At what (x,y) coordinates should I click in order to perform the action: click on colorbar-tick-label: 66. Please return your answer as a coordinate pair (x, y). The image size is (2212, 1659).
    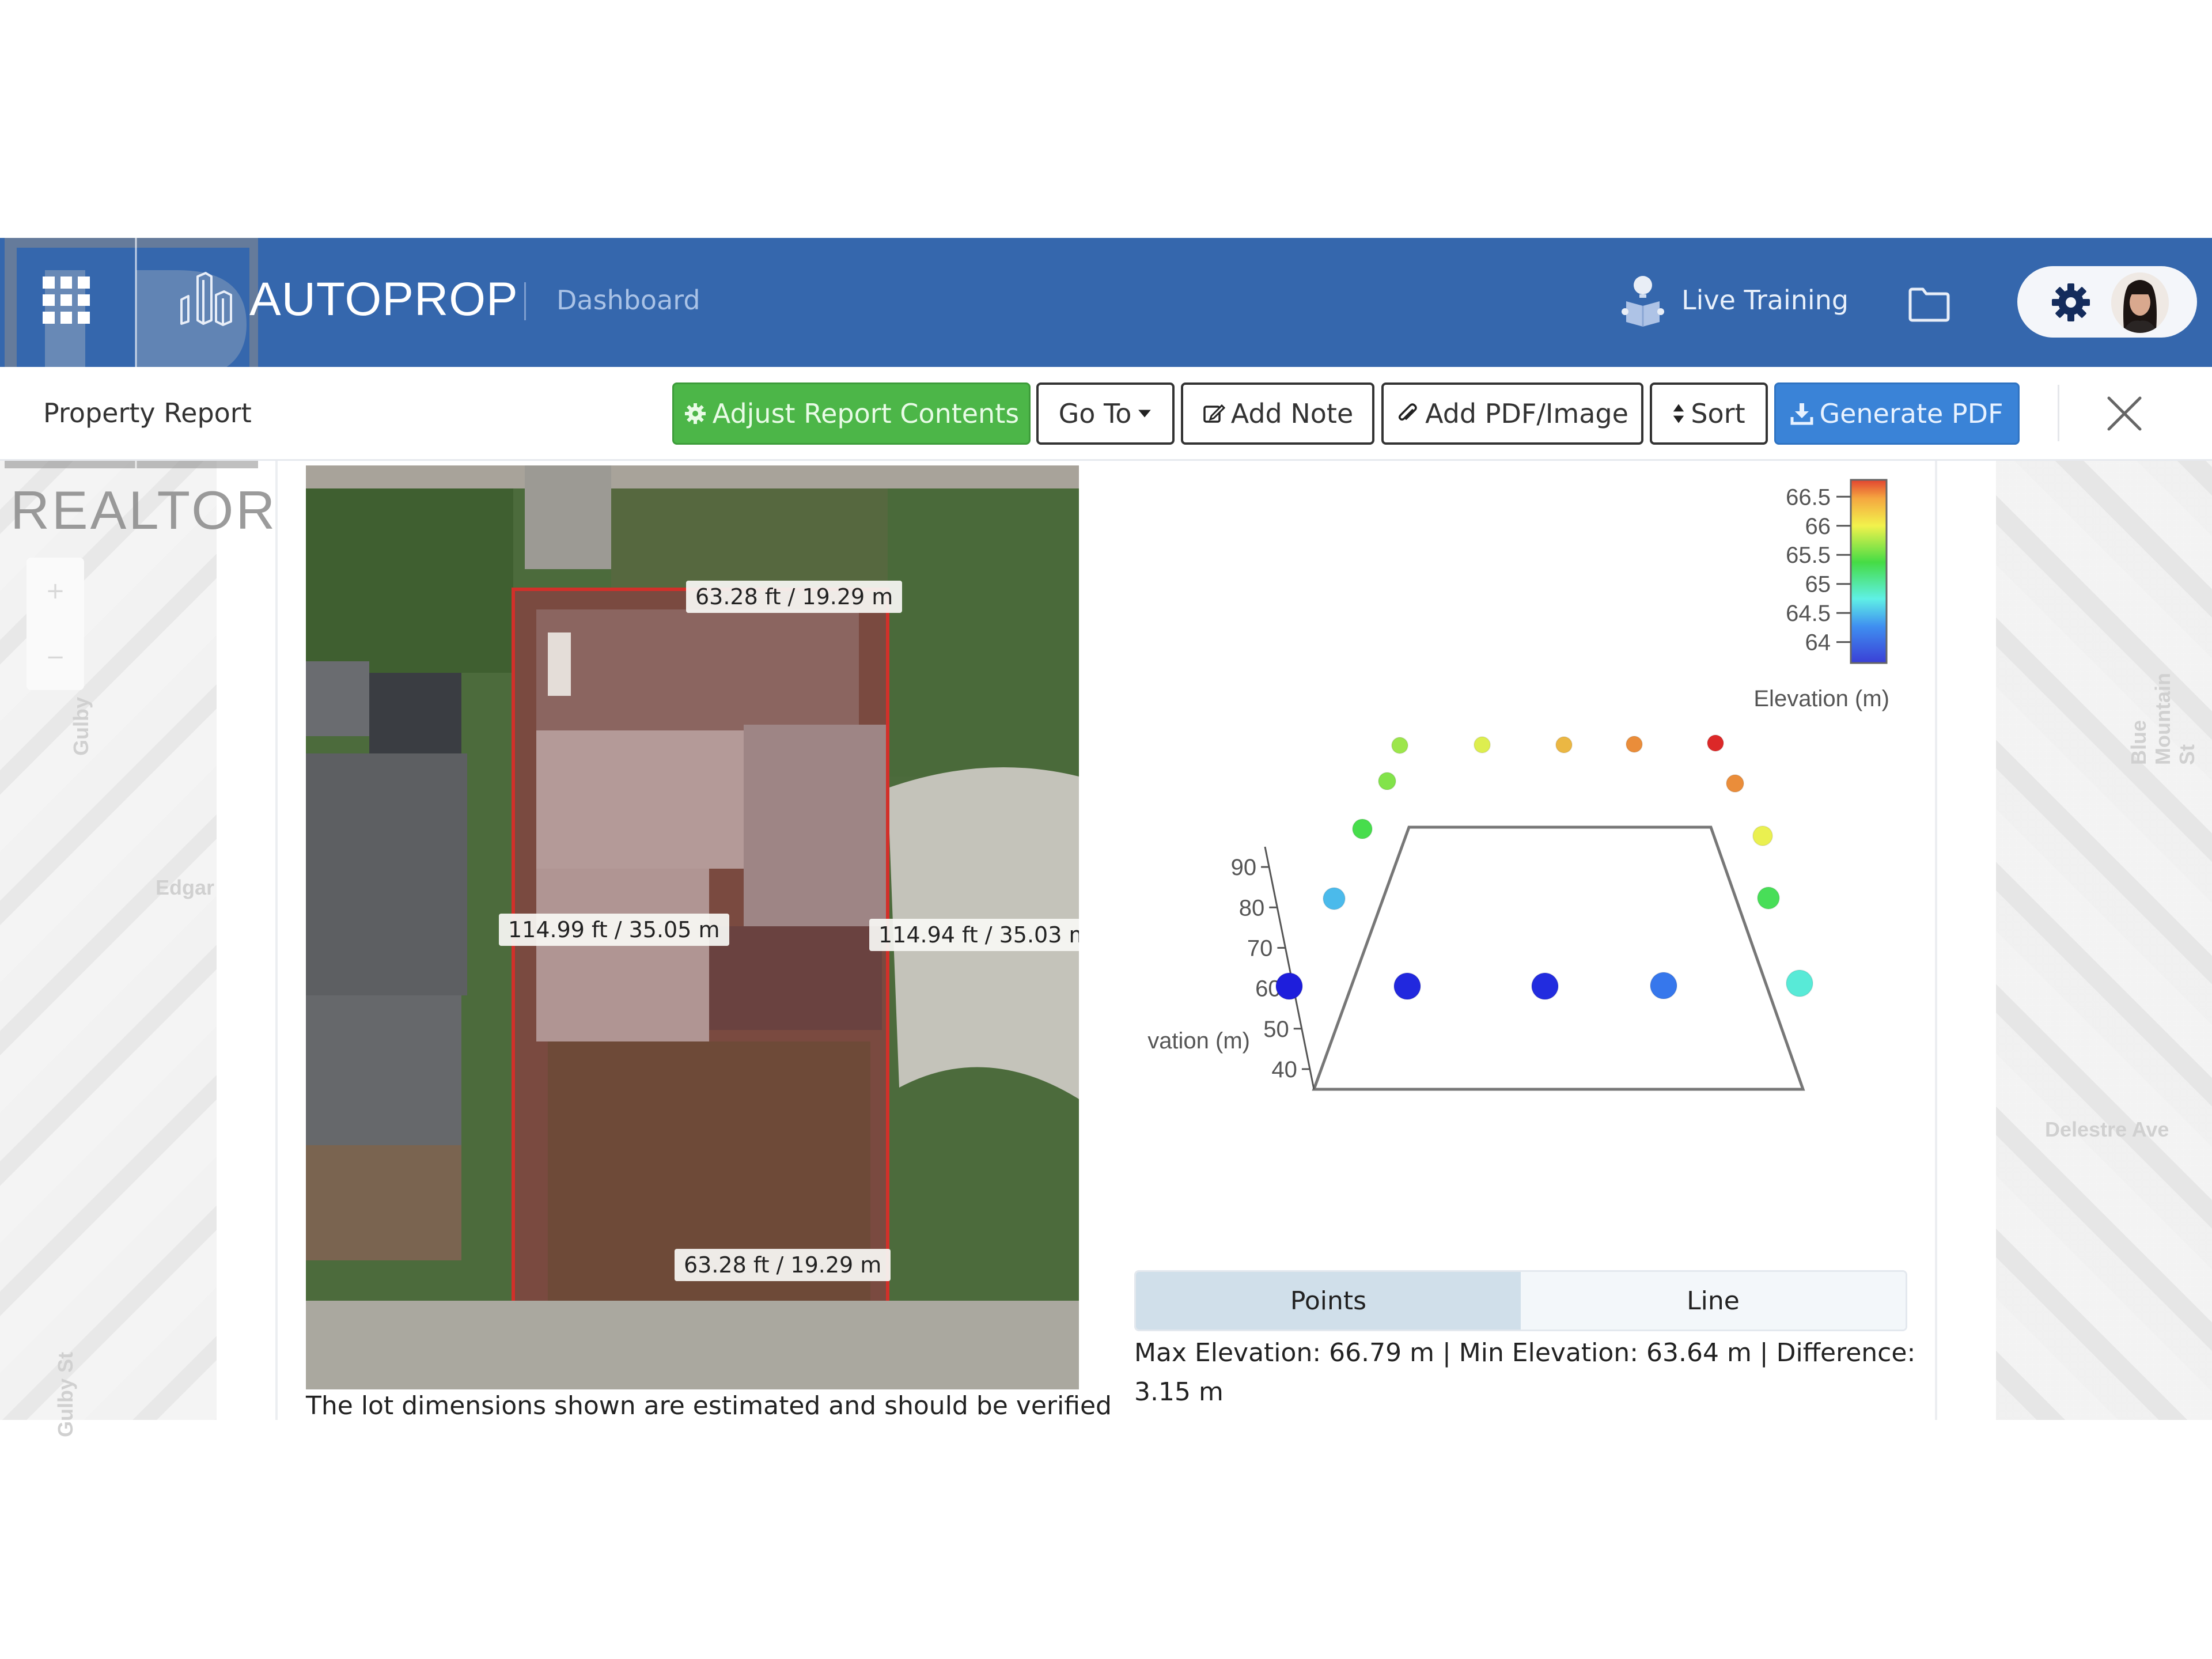
    Looking at the image, I should click on (1818, 526).